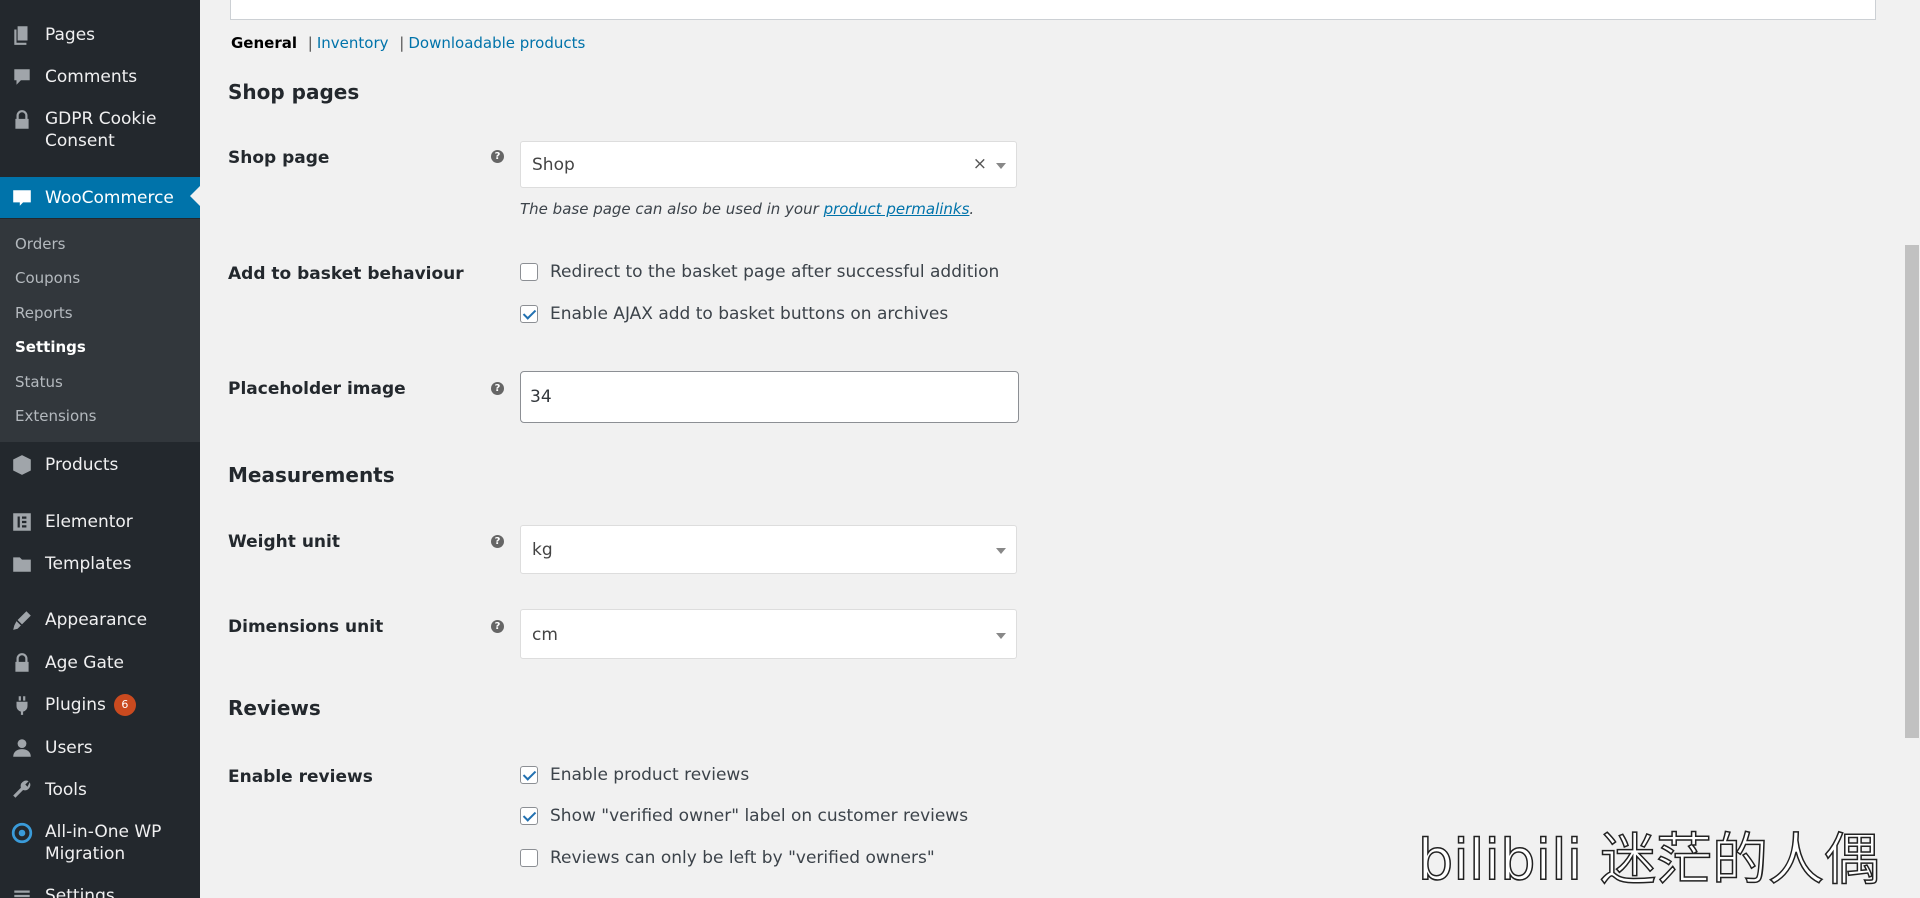 This screenshot has width=1920, height=898. Describe the element at coordinates (346, 274) in the screenshot. I see `basket-behaviour-label: Add to basket behaviour` at that location.